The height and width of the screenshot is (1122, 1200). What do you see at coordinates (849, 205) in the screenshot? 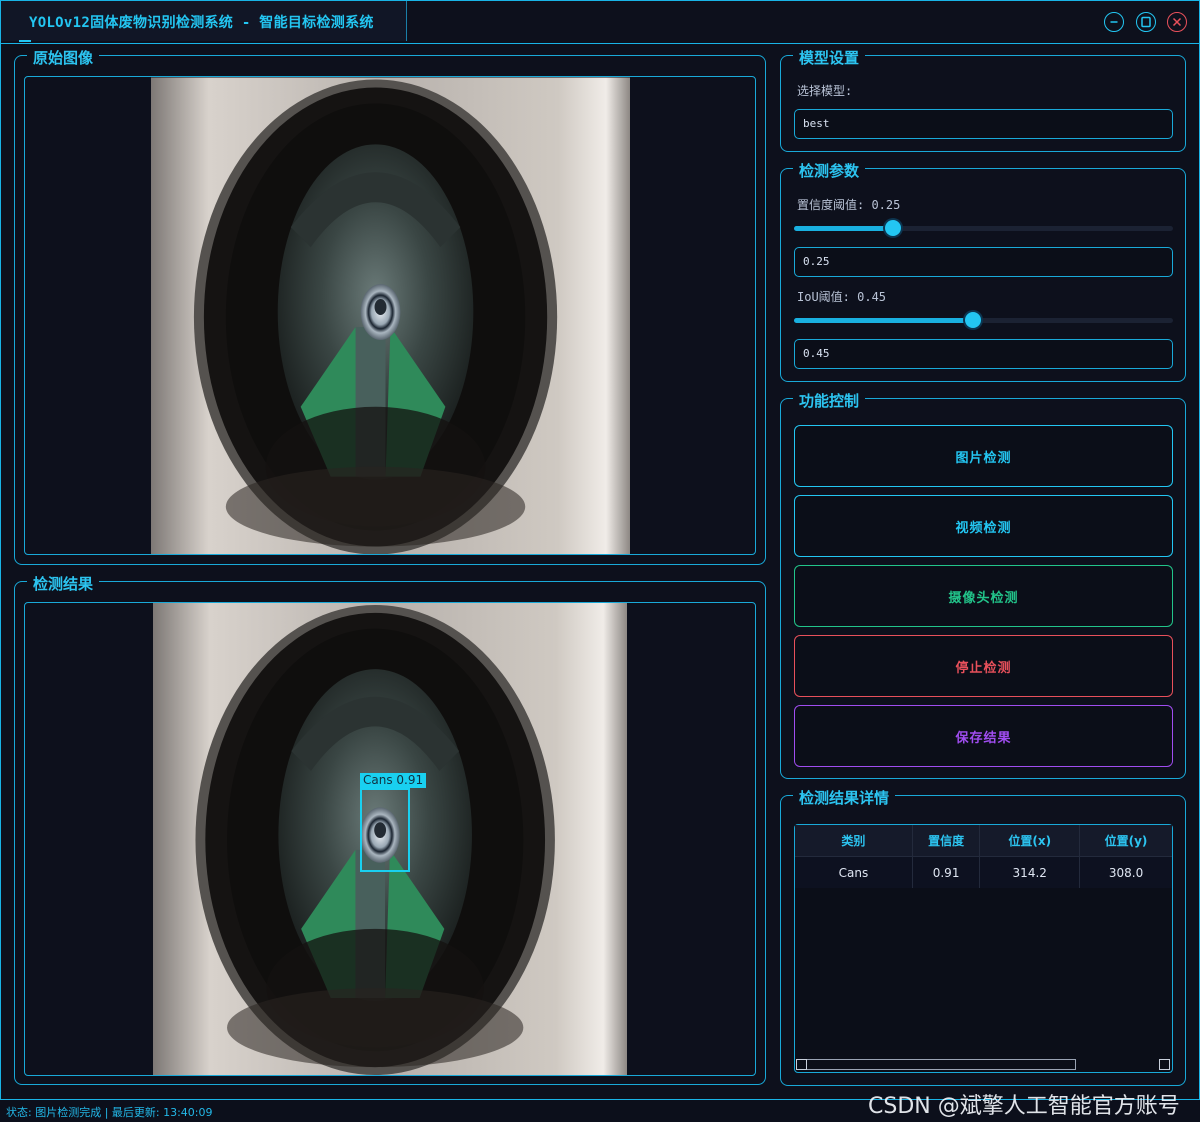
I see `confidence-label: 置信度阈值: 0.25` at bounding box center [849, 205].